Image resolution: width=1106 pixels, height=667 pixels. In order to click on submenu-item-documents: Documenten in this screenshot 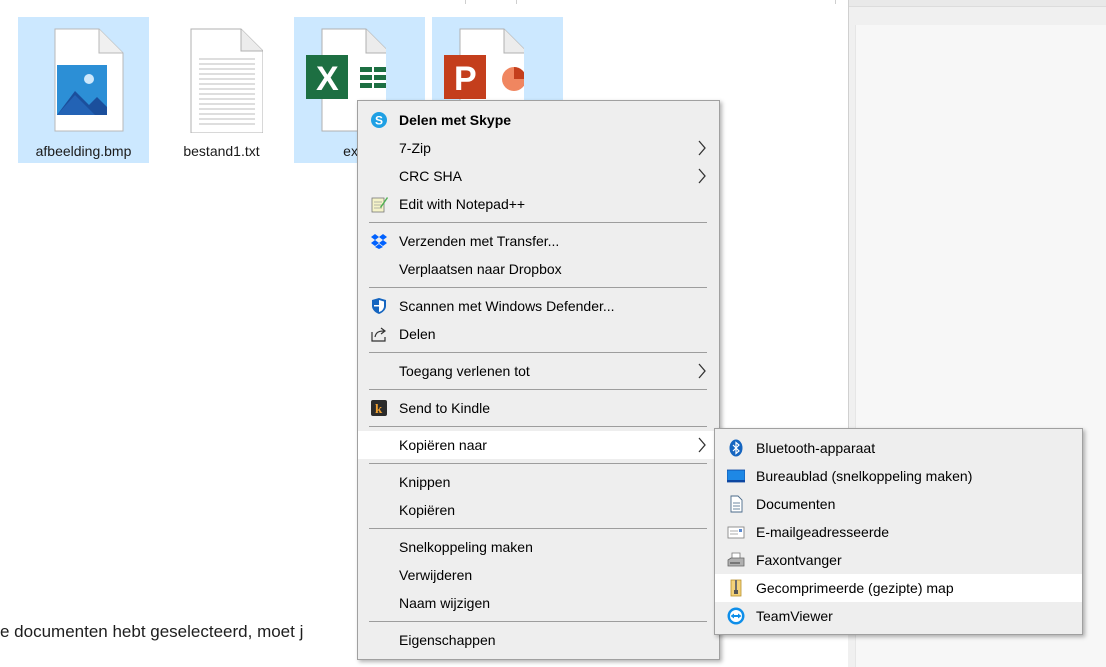, I will do `click(898, 504)`.